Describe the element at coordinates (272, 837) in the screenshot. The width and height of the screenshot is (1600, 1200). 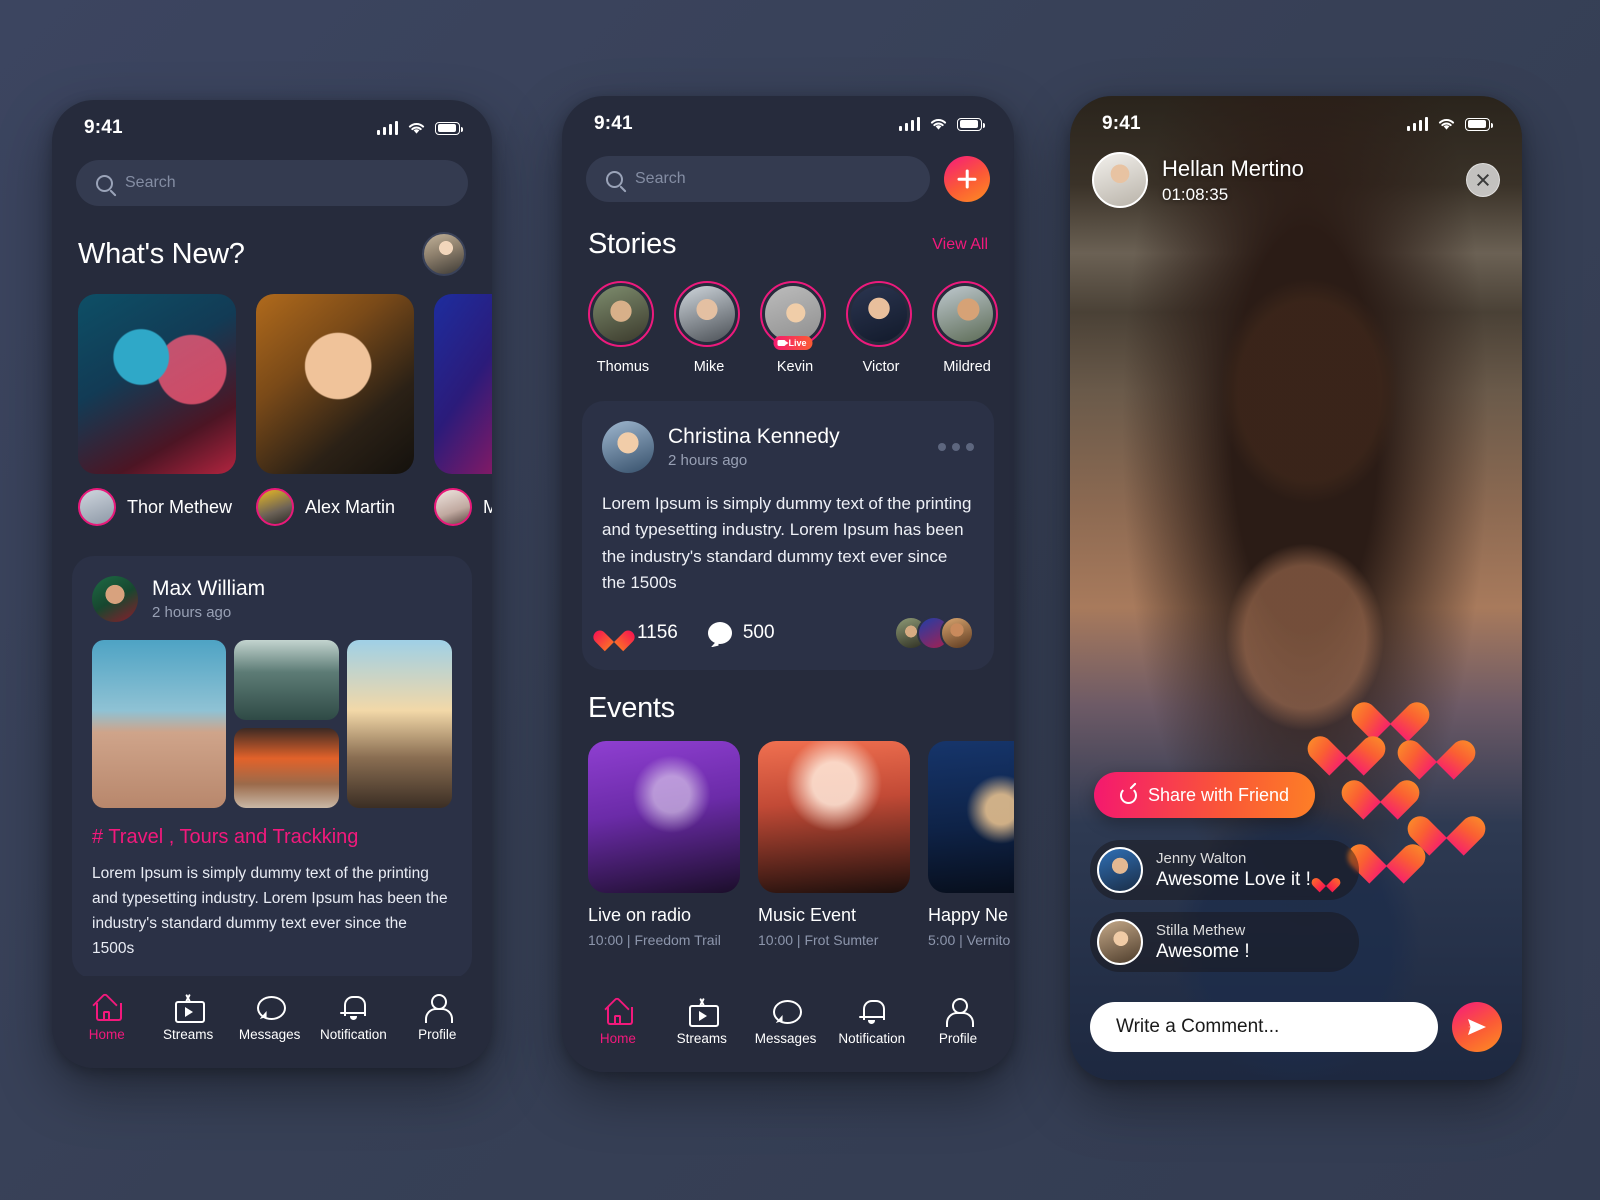
I see `post-hashtag: # Travel , Tours and Trackking` at that location.